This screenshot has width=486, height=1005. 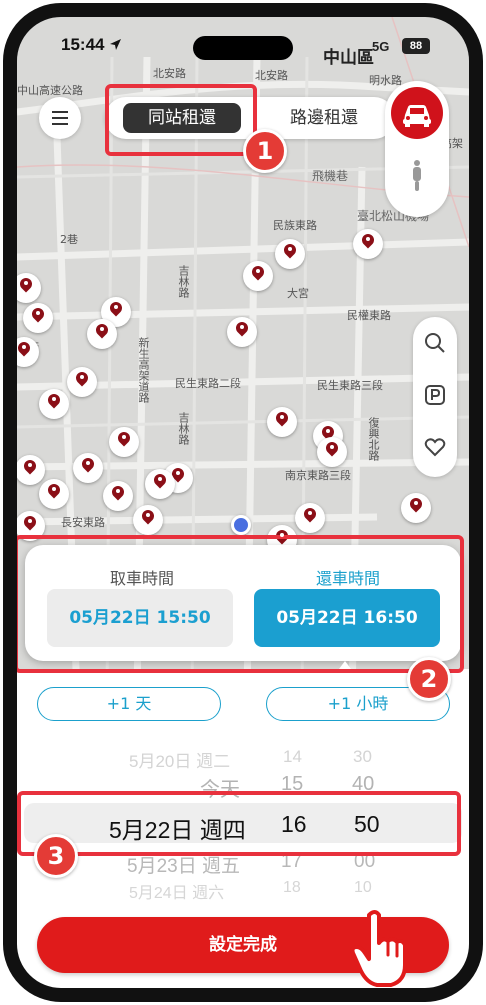 What do you see at coordinates (143, 370) in the screenshot?
I see `map-label: 新生高架道路` at bounding box center [143, 370].